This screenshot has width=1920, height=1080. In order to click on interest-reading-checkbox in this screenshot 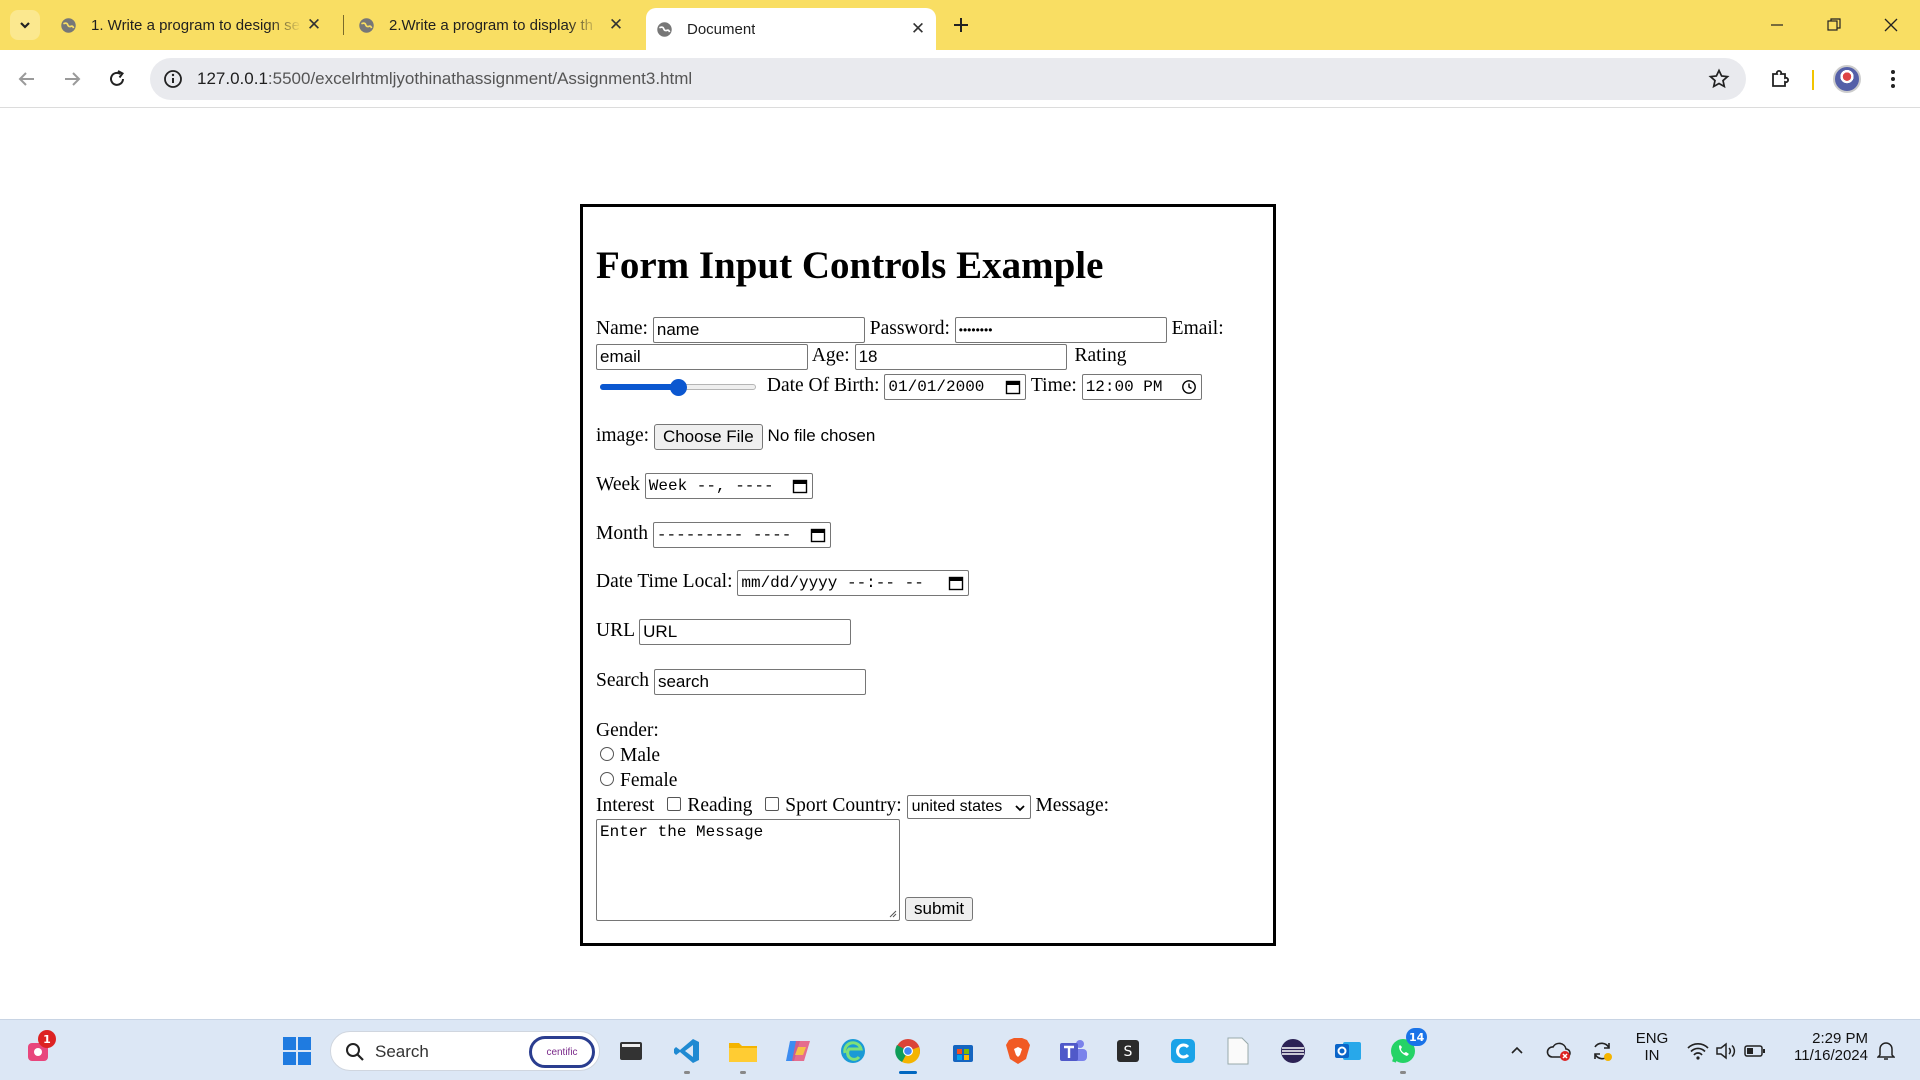, I will do `click(674, 803)`.